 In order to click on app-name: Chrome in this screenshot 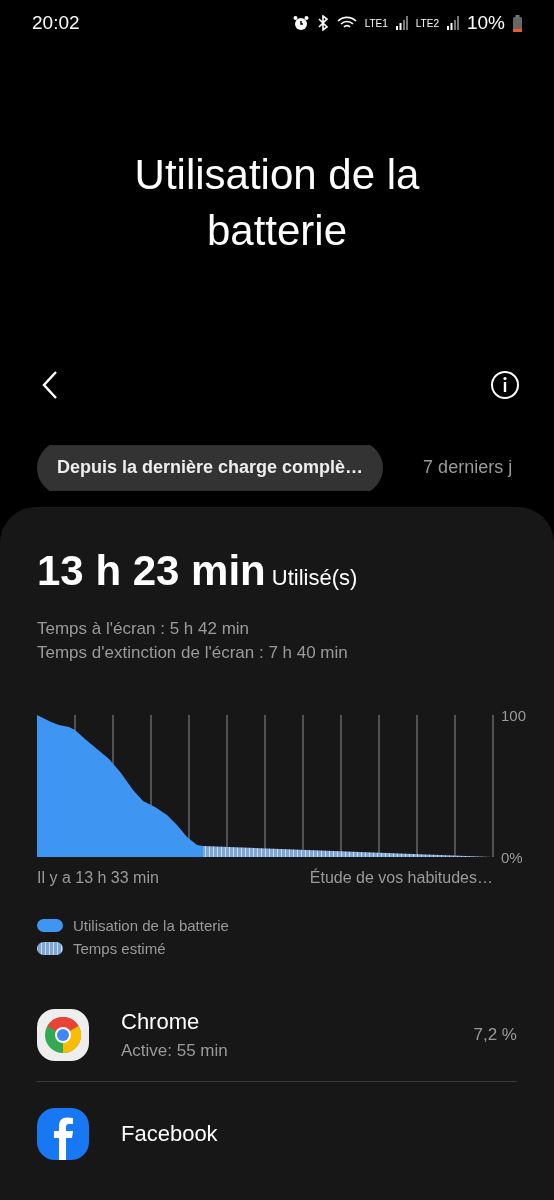, I will do `click(161, 1022)`.